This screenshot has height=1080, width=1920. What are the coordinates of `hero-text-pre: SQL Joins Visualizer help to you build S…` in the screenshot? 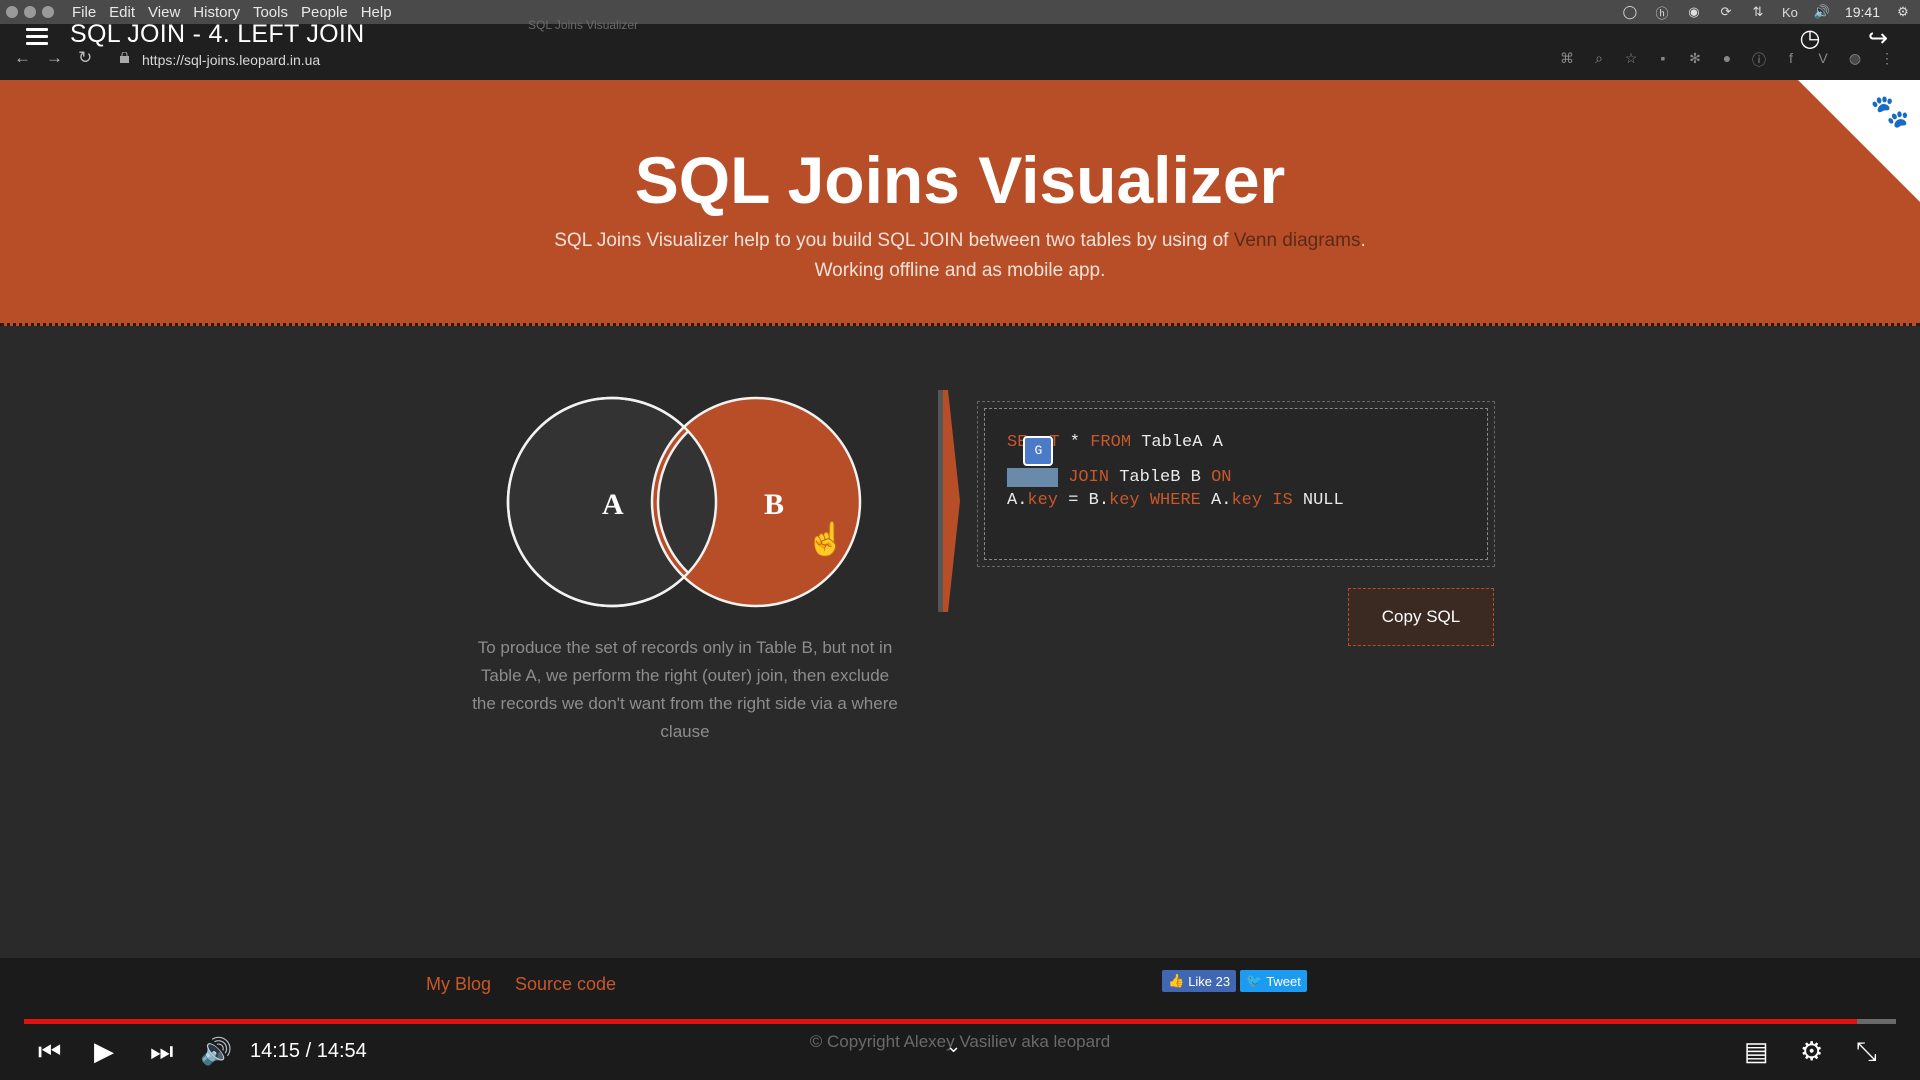 It's located at (894, 240).